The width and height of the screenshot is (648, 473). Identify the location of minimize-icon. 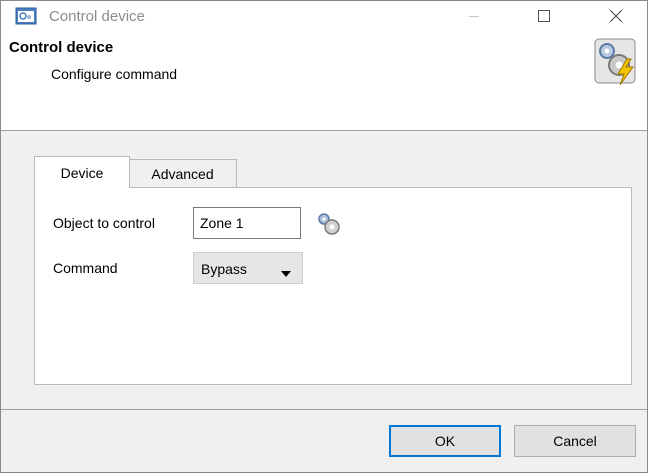
(474, 17).